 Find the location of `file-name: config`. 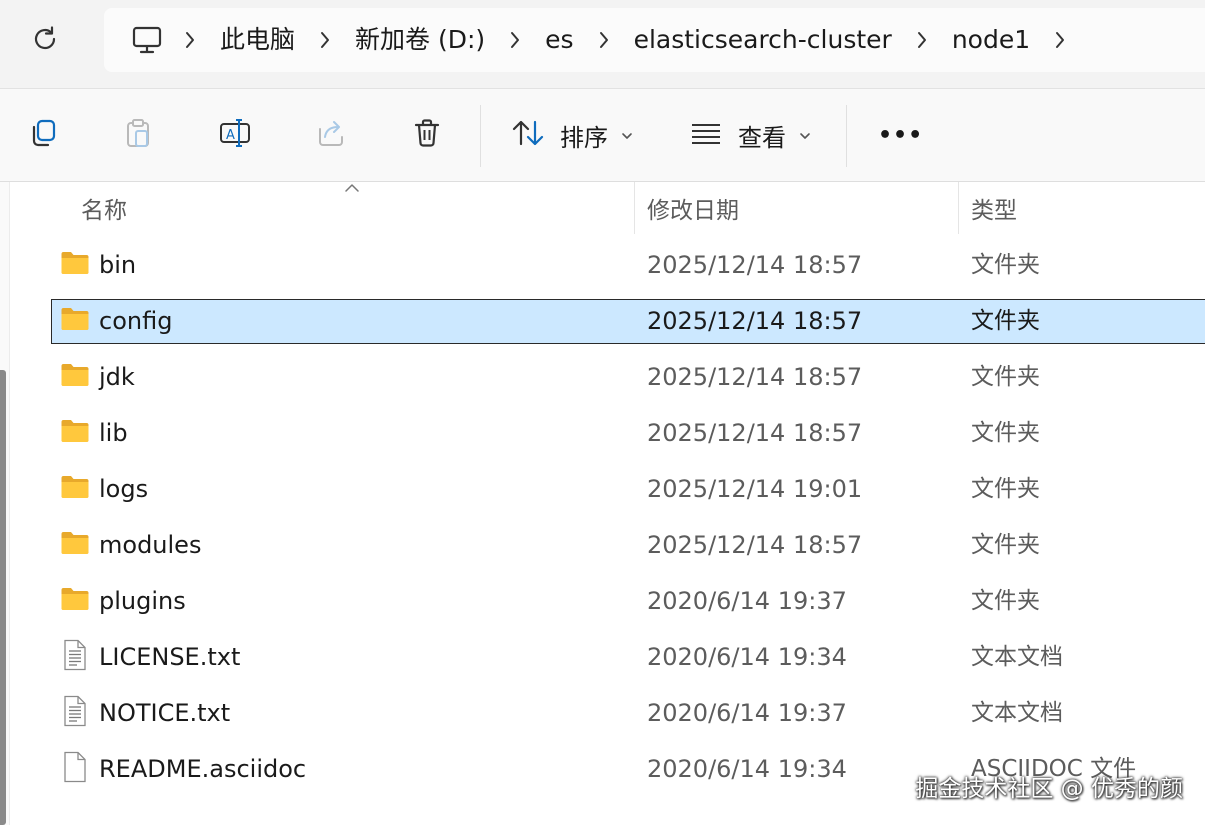

file-name: config is located at coordinates (136, 321).